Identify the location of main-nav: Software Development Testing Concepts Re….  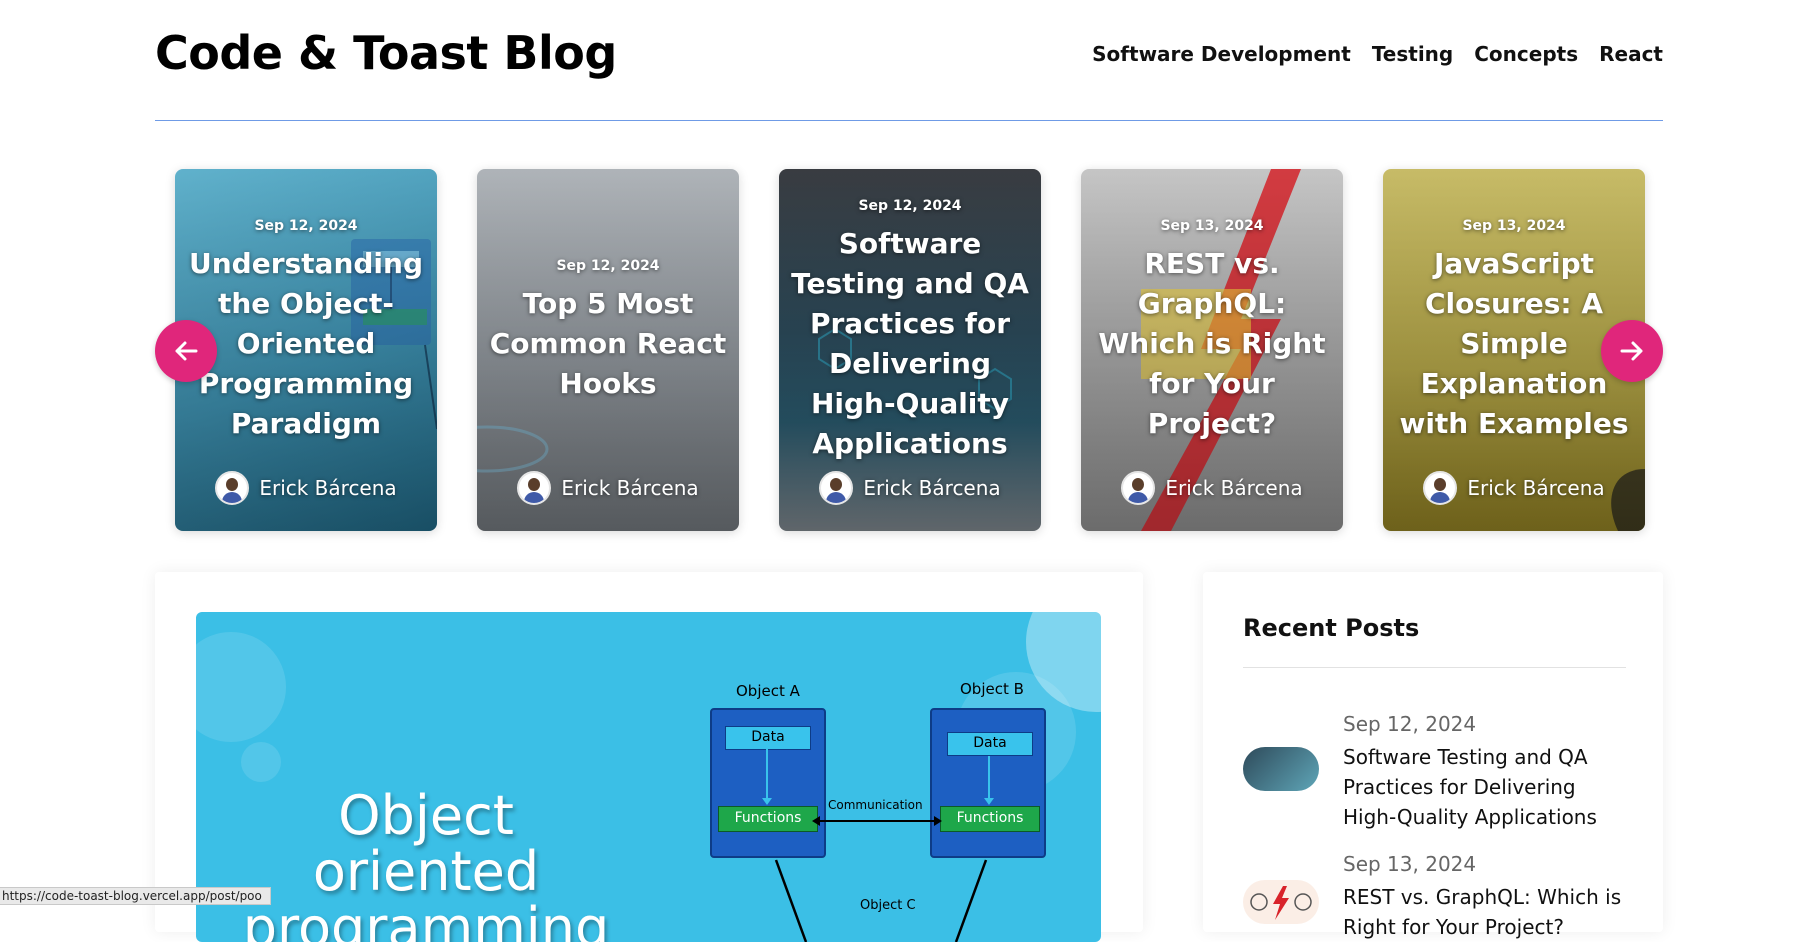
(1377, 54).